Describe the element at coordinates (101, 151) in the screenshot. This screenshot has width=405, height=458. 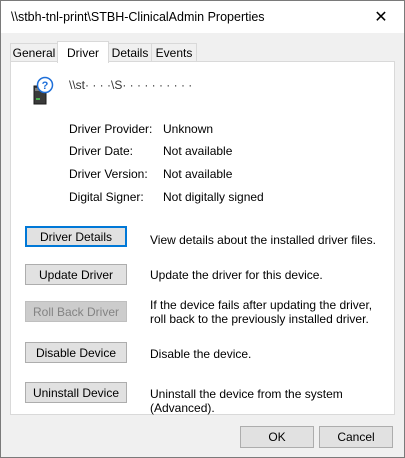
I see `driver-date-label: Driver Date:` at that location.